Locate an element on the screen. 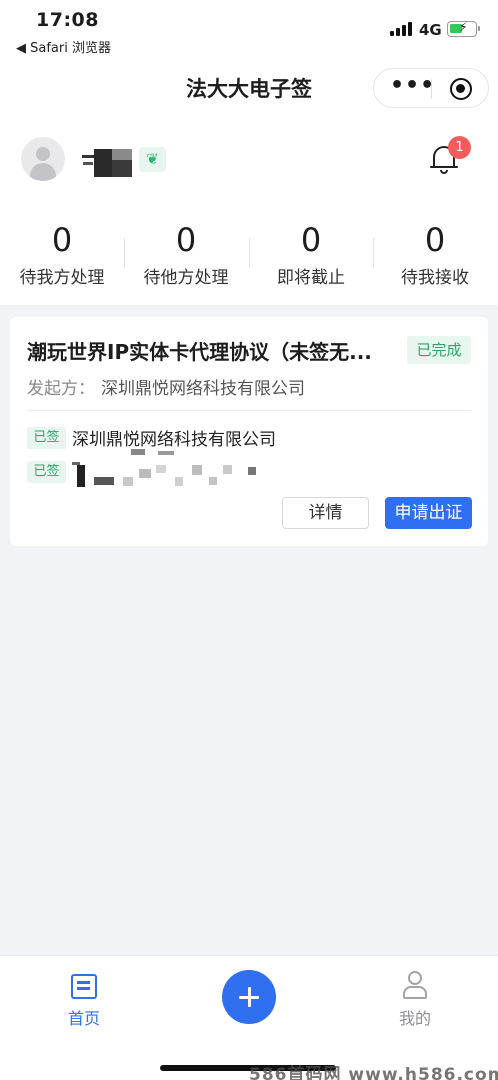 The height and width of the screenshot is (1080, 498). avatar is located at coordinates (43, 159).